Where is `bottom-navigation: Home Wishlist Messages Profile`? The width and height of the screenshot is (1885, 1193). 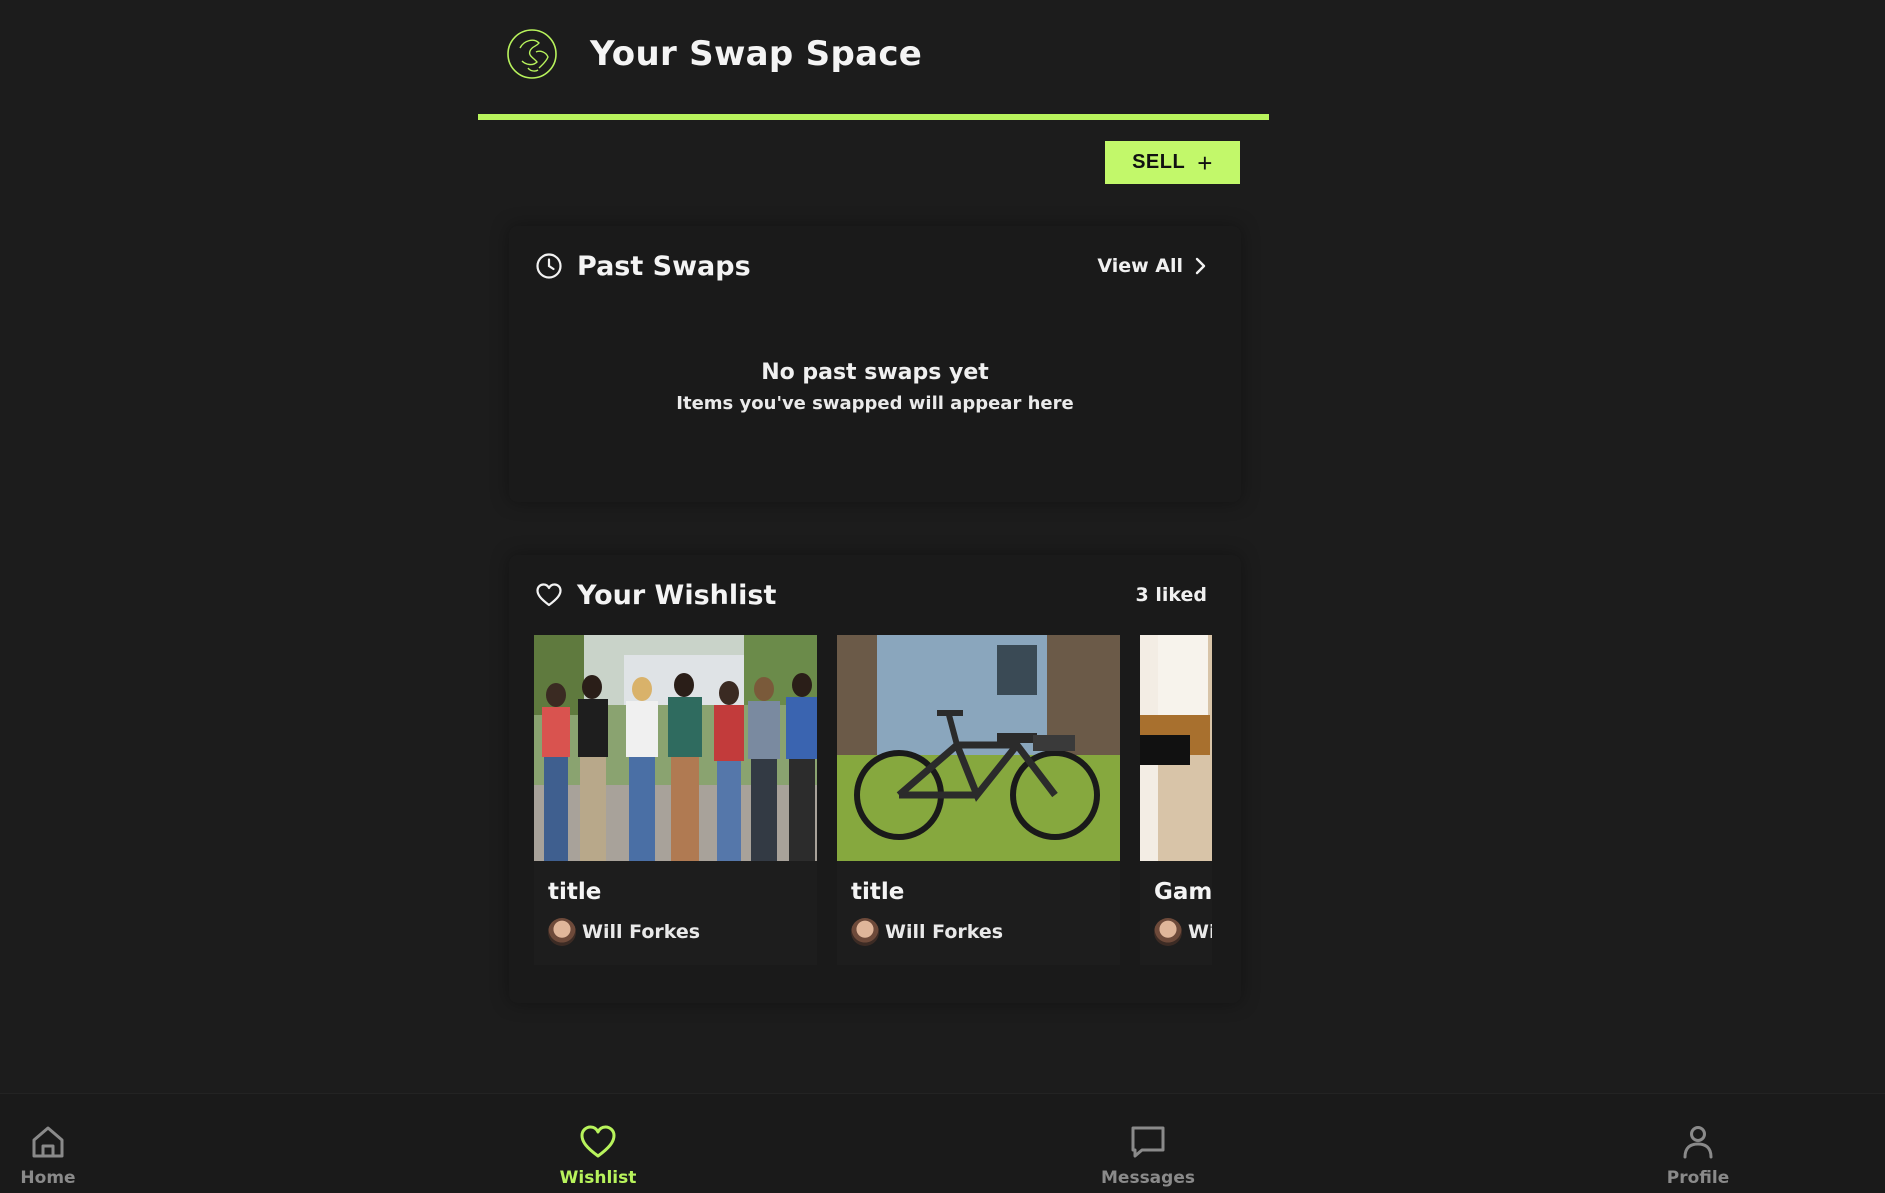
bottom-navigation: Home Wishlist Messages Profile is located at coordinates (942, 1143).